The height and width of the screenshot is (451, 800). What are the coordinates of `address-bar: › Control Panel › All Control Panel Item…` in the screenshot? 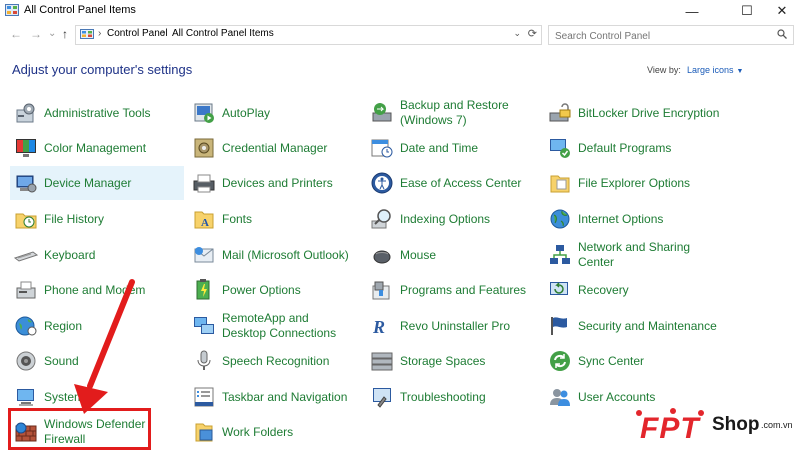 It's located at (308, 35).